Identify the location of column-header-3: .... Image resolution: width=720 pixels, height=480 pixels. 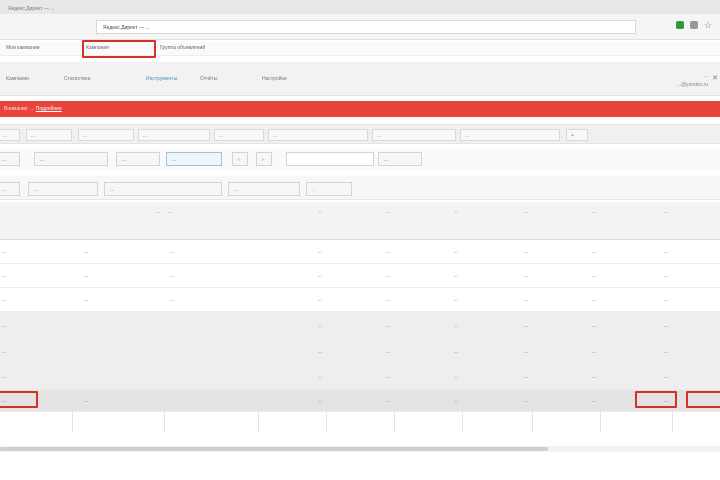
(292, 212).